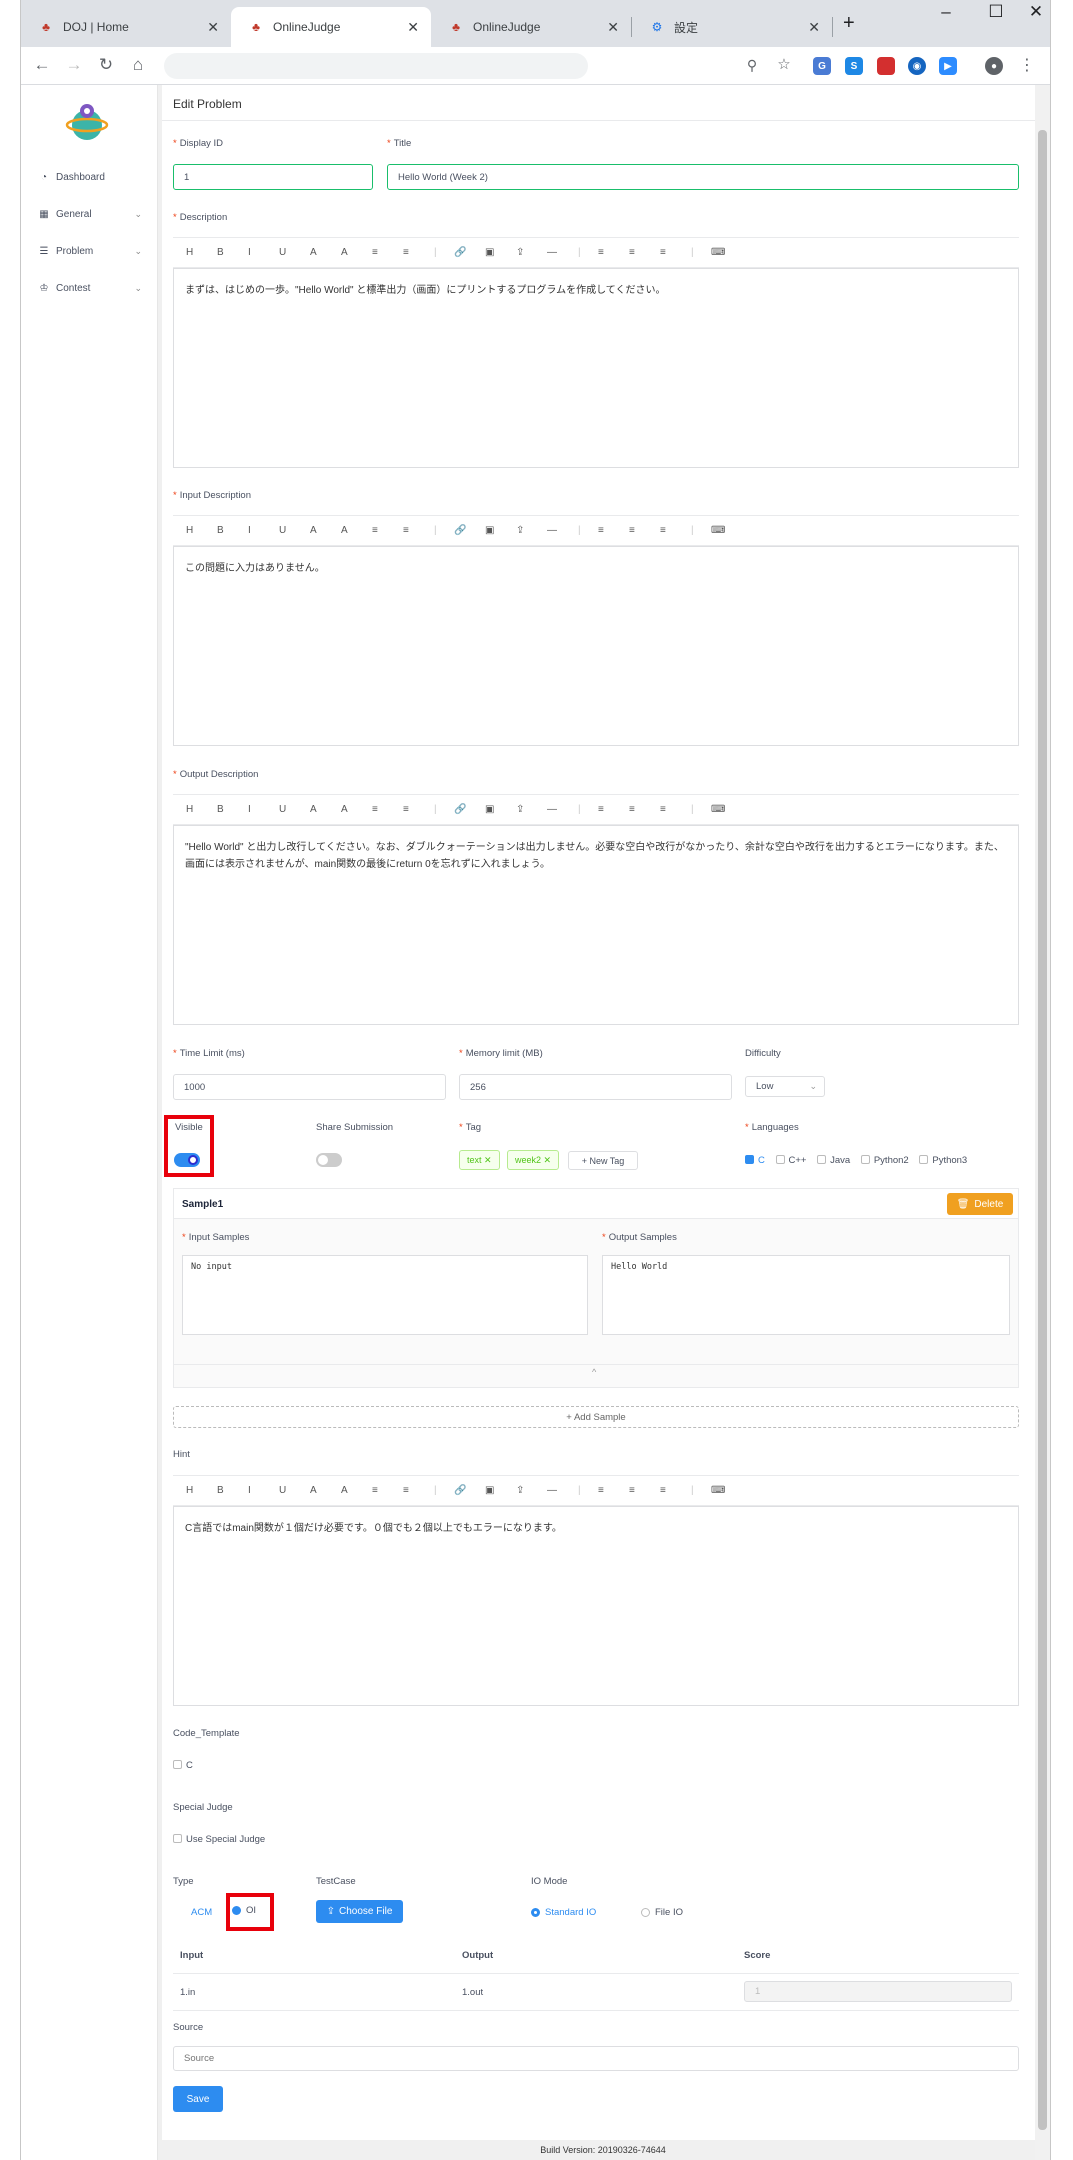  Describe the element at coordinates (273, 177) in the screenshot. I see `display-id-input: 1` at that location.